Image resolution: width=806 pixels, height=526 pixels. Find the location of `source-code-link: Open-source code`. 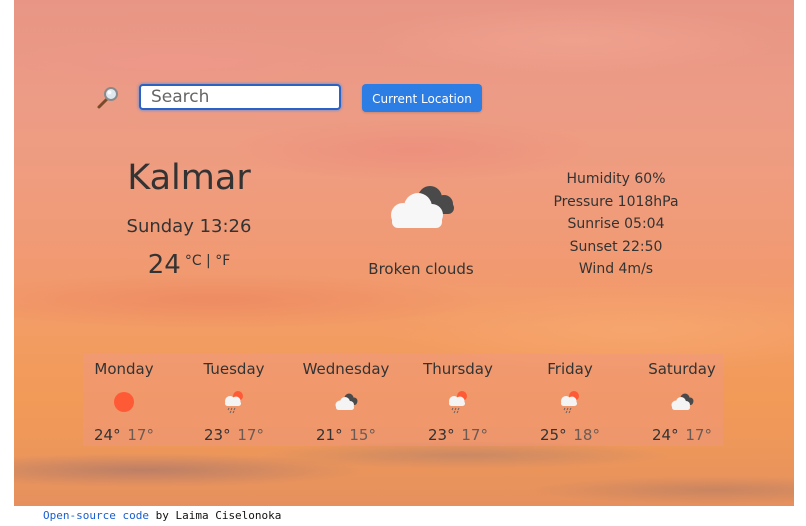

source-code-link: Open-source code is located at coordinates (96, 515).